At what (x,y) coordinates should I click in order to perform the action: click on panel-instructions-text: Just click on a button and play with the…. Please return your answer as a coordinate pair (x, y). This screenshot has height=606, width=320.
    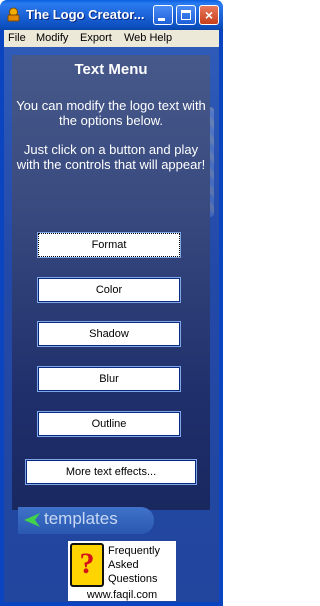
    Looking at the image, I should click on (111, 157).